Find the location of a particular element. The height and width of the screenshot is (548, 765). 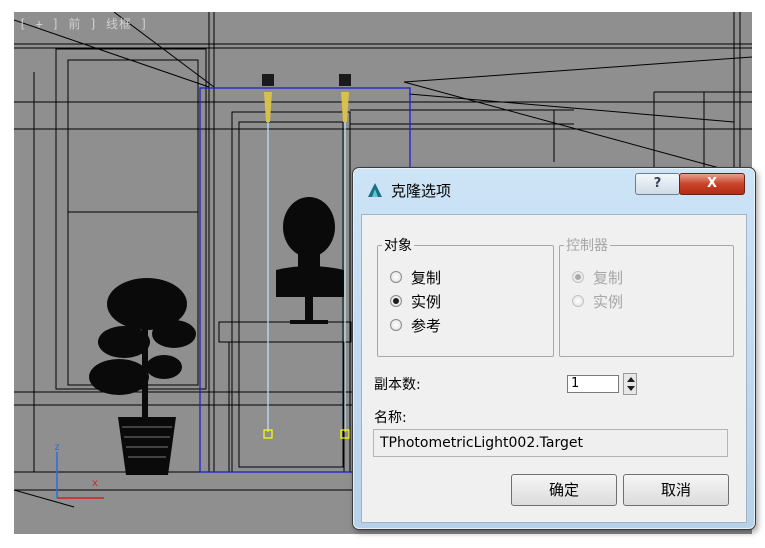

help-button: ? is located at coordinates (657, 184).